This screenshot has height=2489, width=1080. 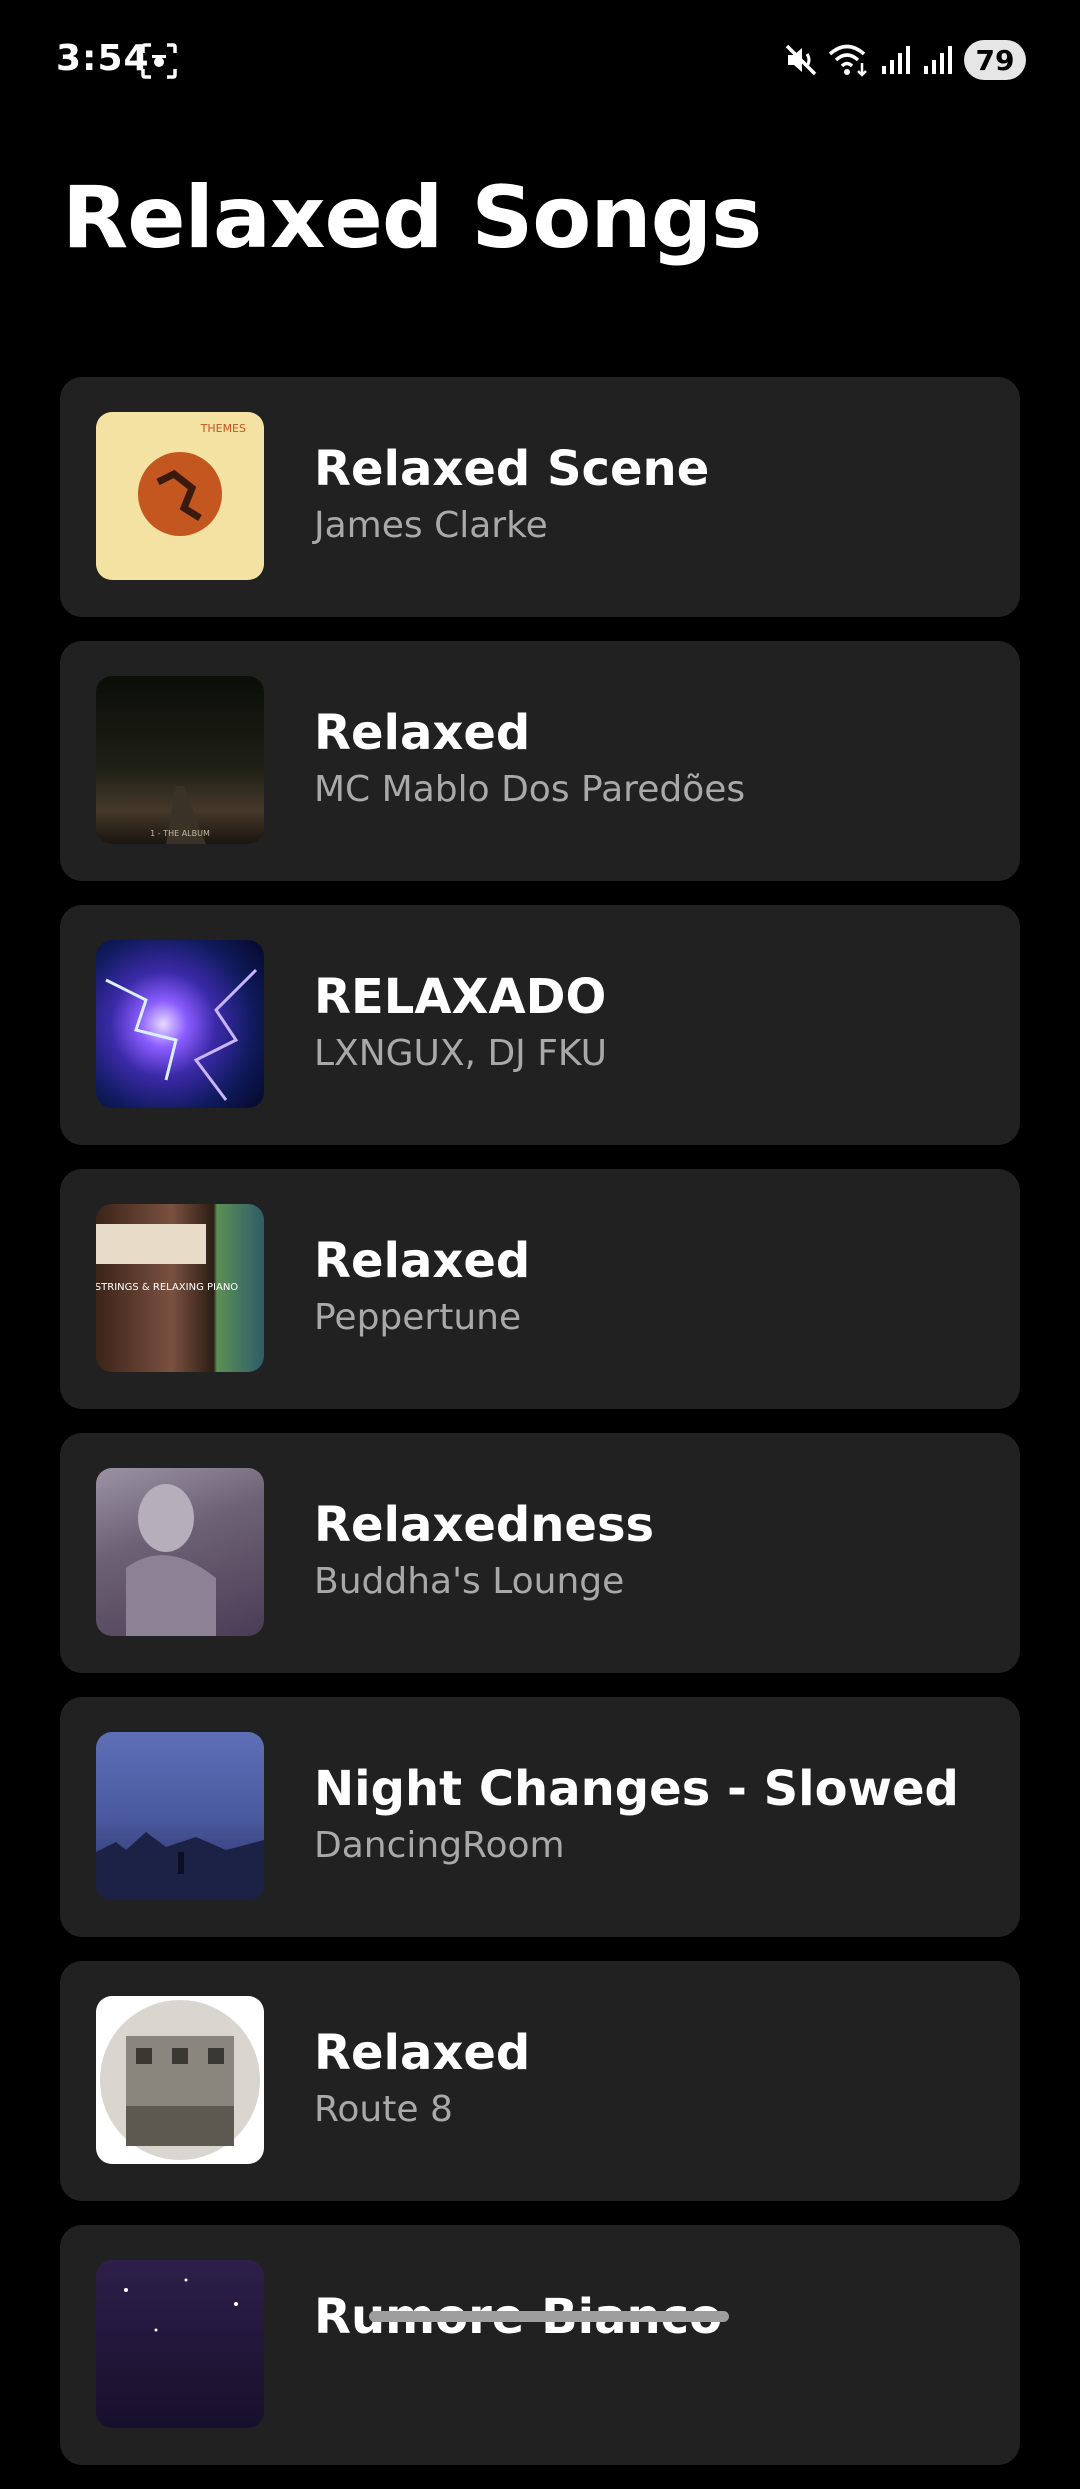 I want to click on song-artist: James Clarke, so click(x=431, y=525).